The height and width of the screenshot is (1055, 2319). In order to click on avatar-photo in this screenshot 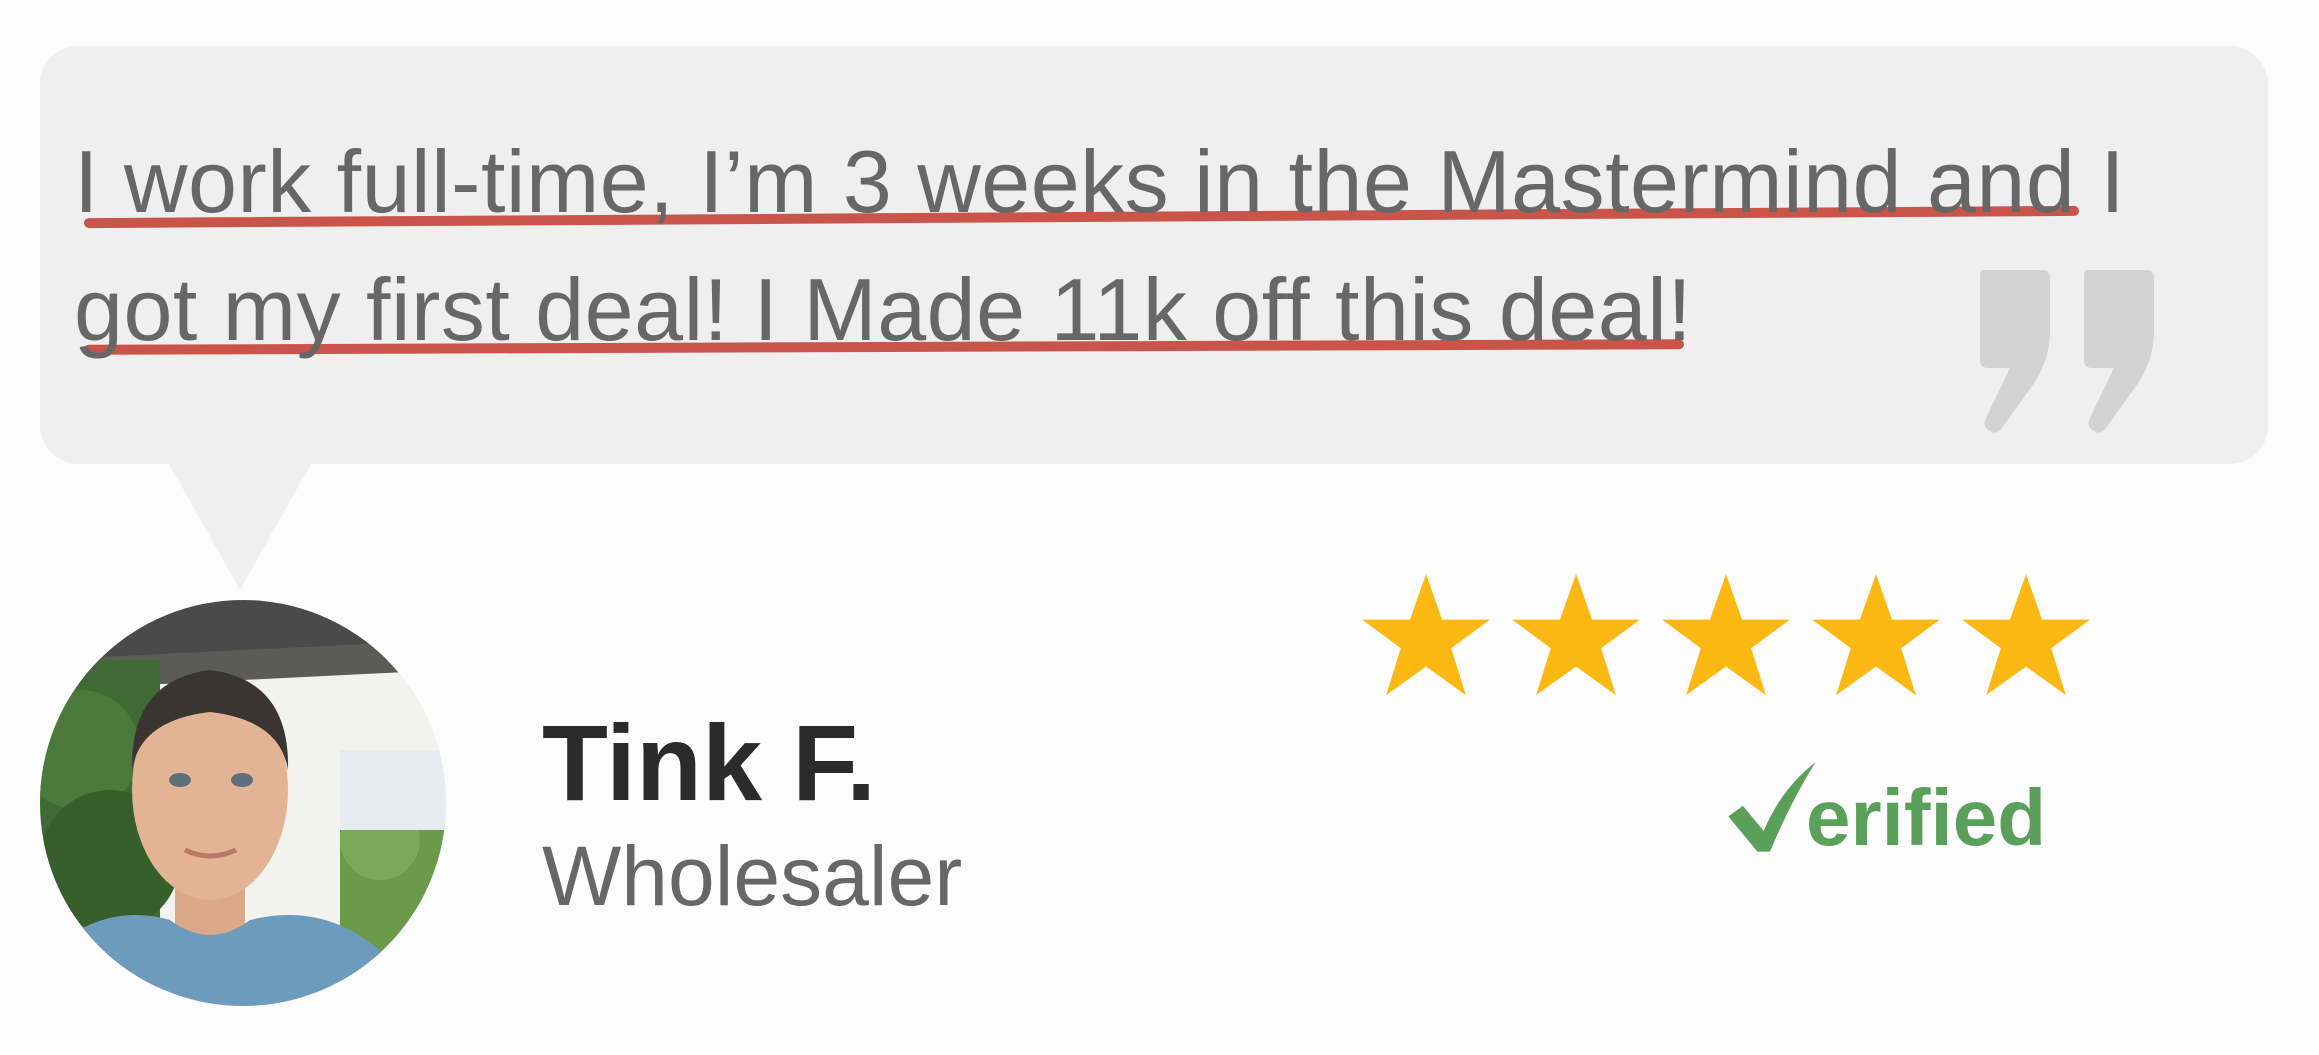, I will do `click(243, 803)`.